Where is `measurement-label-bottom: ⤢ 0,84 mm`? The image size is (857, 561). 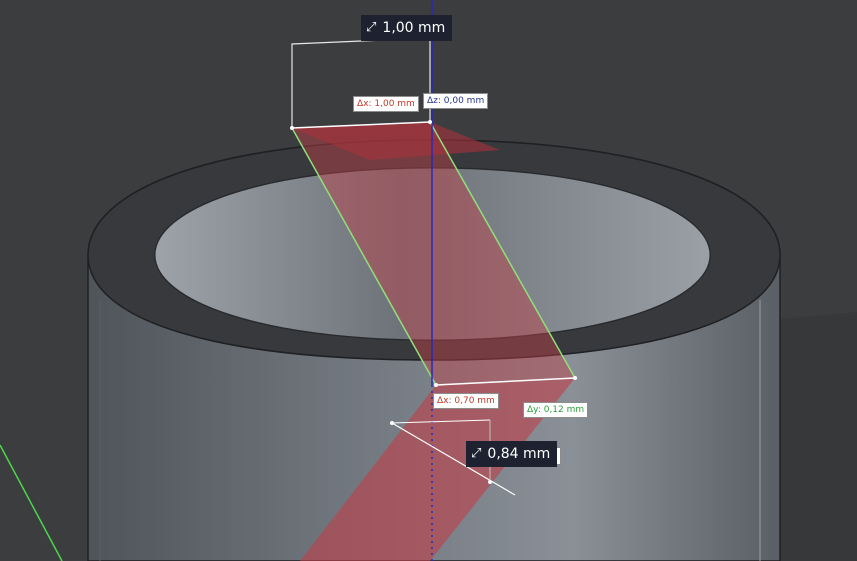
measurement-label-bottom: ⤢ 0,84 mm is located at coordinates (512, 454).